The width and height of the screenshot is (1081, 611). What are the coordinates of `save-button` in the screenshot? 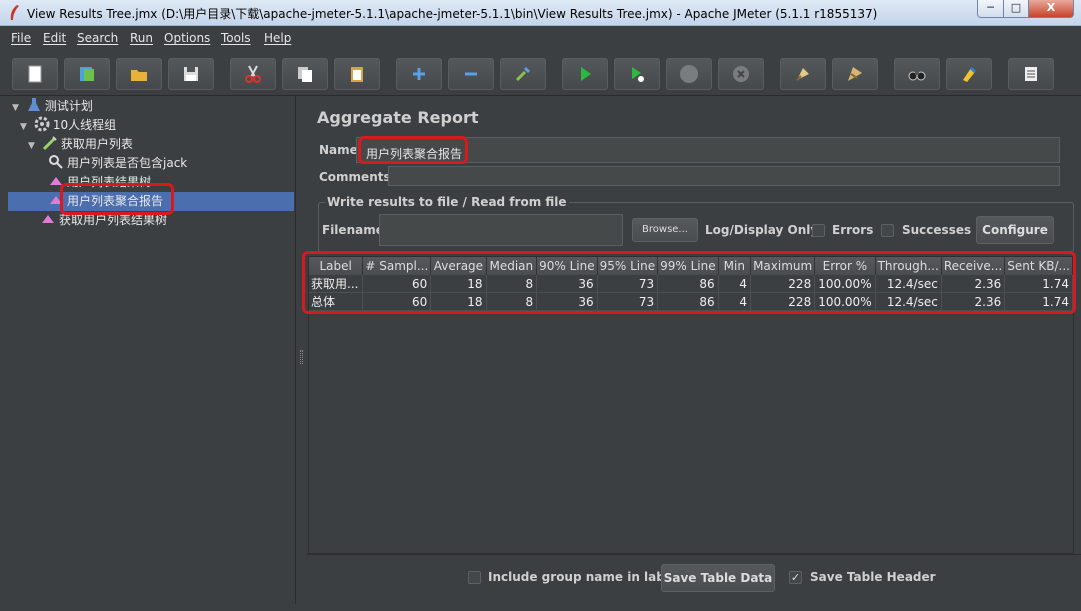 It's located at (191, 74).